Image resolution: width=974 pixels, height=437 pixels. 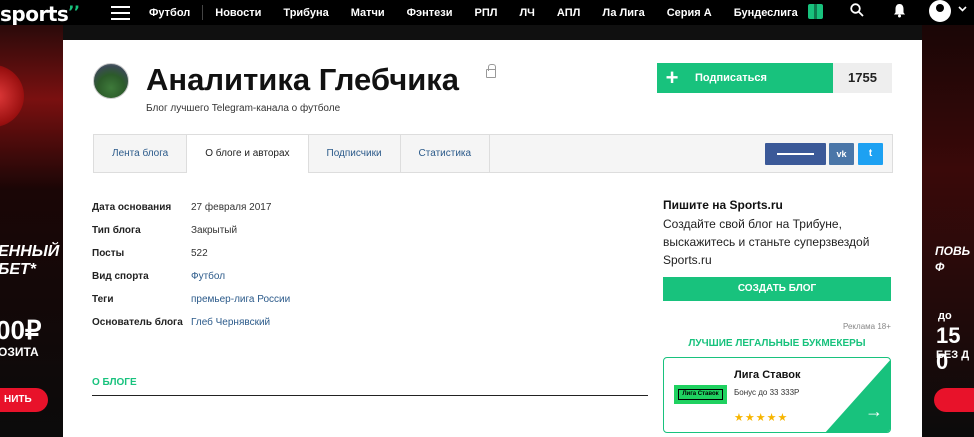 I want to click on sports-logo: sports’’, so click(x=40, y=14).